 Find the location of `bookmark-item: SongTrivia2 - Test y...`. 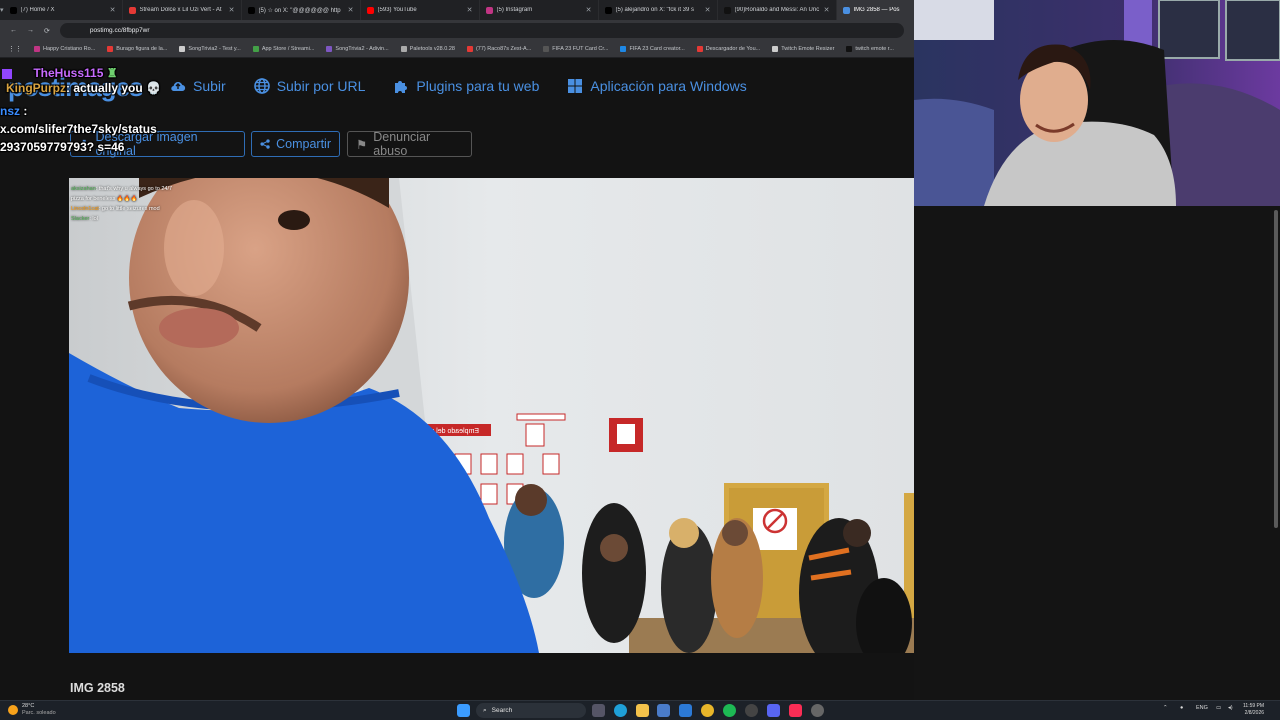

bookmark-item: SongTrivia2 - Test y... is located at coordinates (210, 49).